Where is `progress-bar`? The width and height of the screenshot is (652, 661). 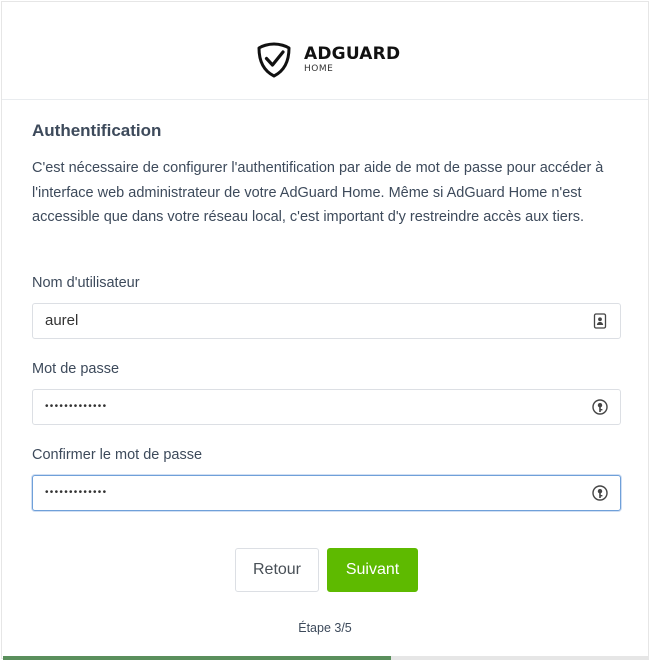
progress-bar is located at coordinates (326, 658).